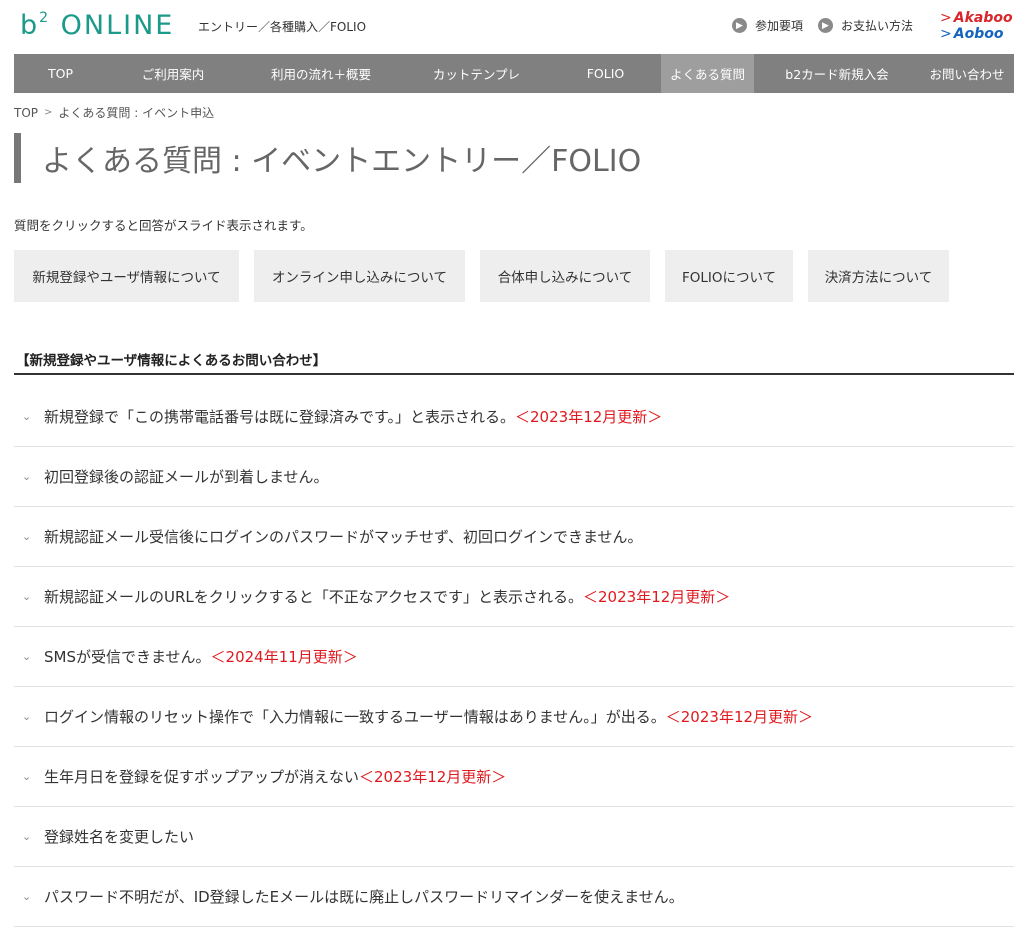 The image size is (1032, 943). I want to click on faq-question: SMSが受信できません。, so click(127, 657).